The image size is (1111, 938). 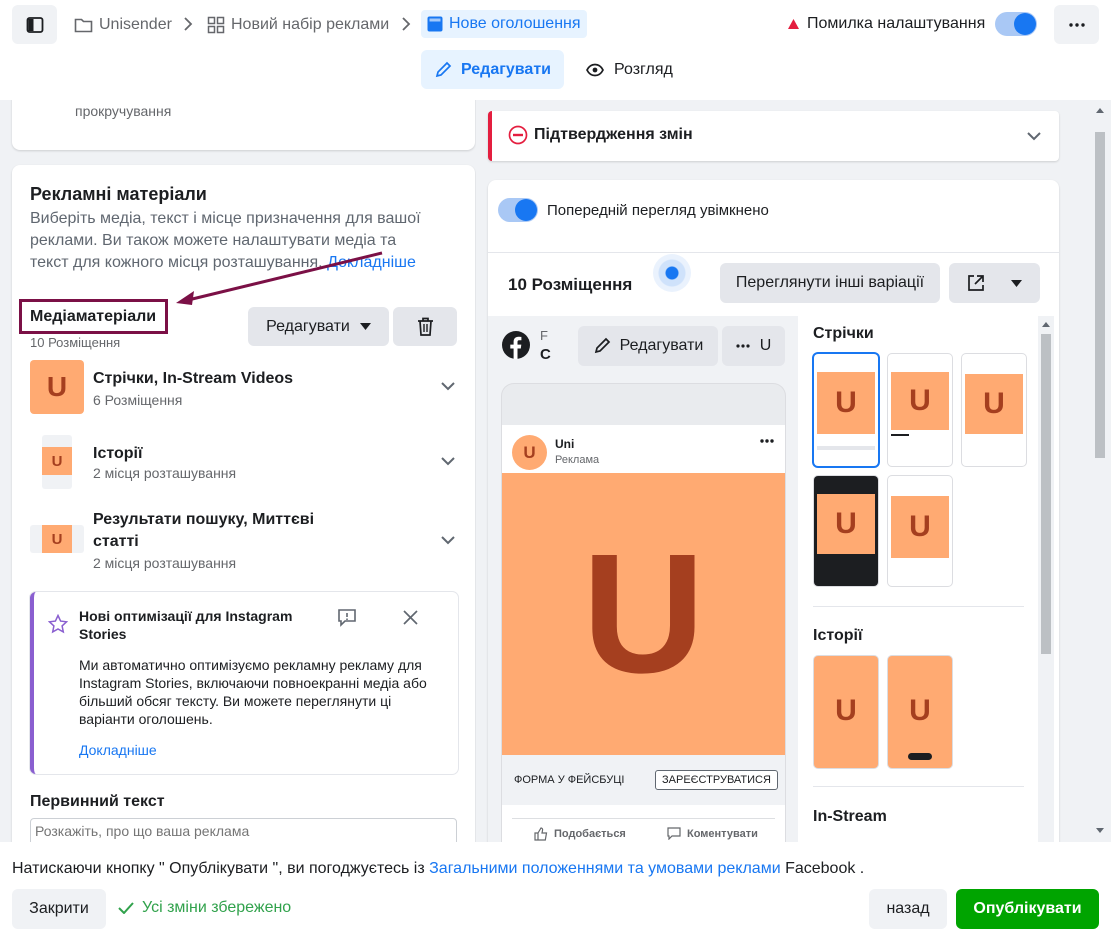 I want to click on placements-scrollbar, so click(x=1046, y=579).